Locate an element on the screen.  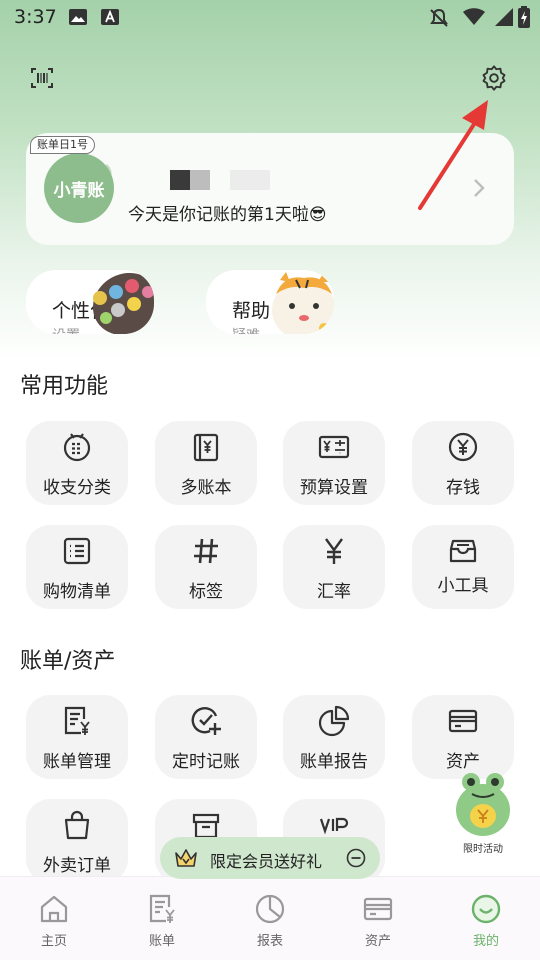
nav-bill: 账单 is located at coordinates (162, 919).